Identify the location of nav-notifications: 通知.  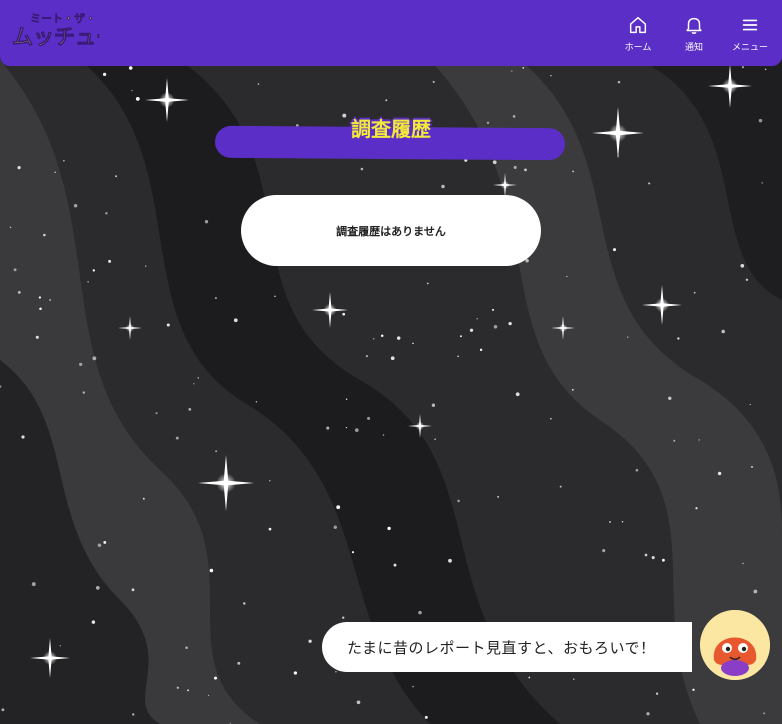
(694, 36).